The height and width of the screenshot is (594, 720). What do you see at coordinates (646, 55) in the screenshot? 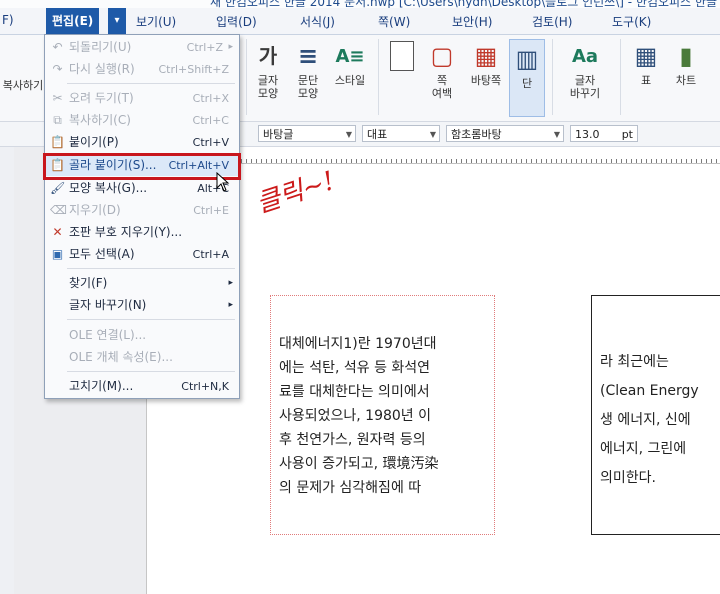
I see `table-icon: ▦` at bounding box center [646, 55].